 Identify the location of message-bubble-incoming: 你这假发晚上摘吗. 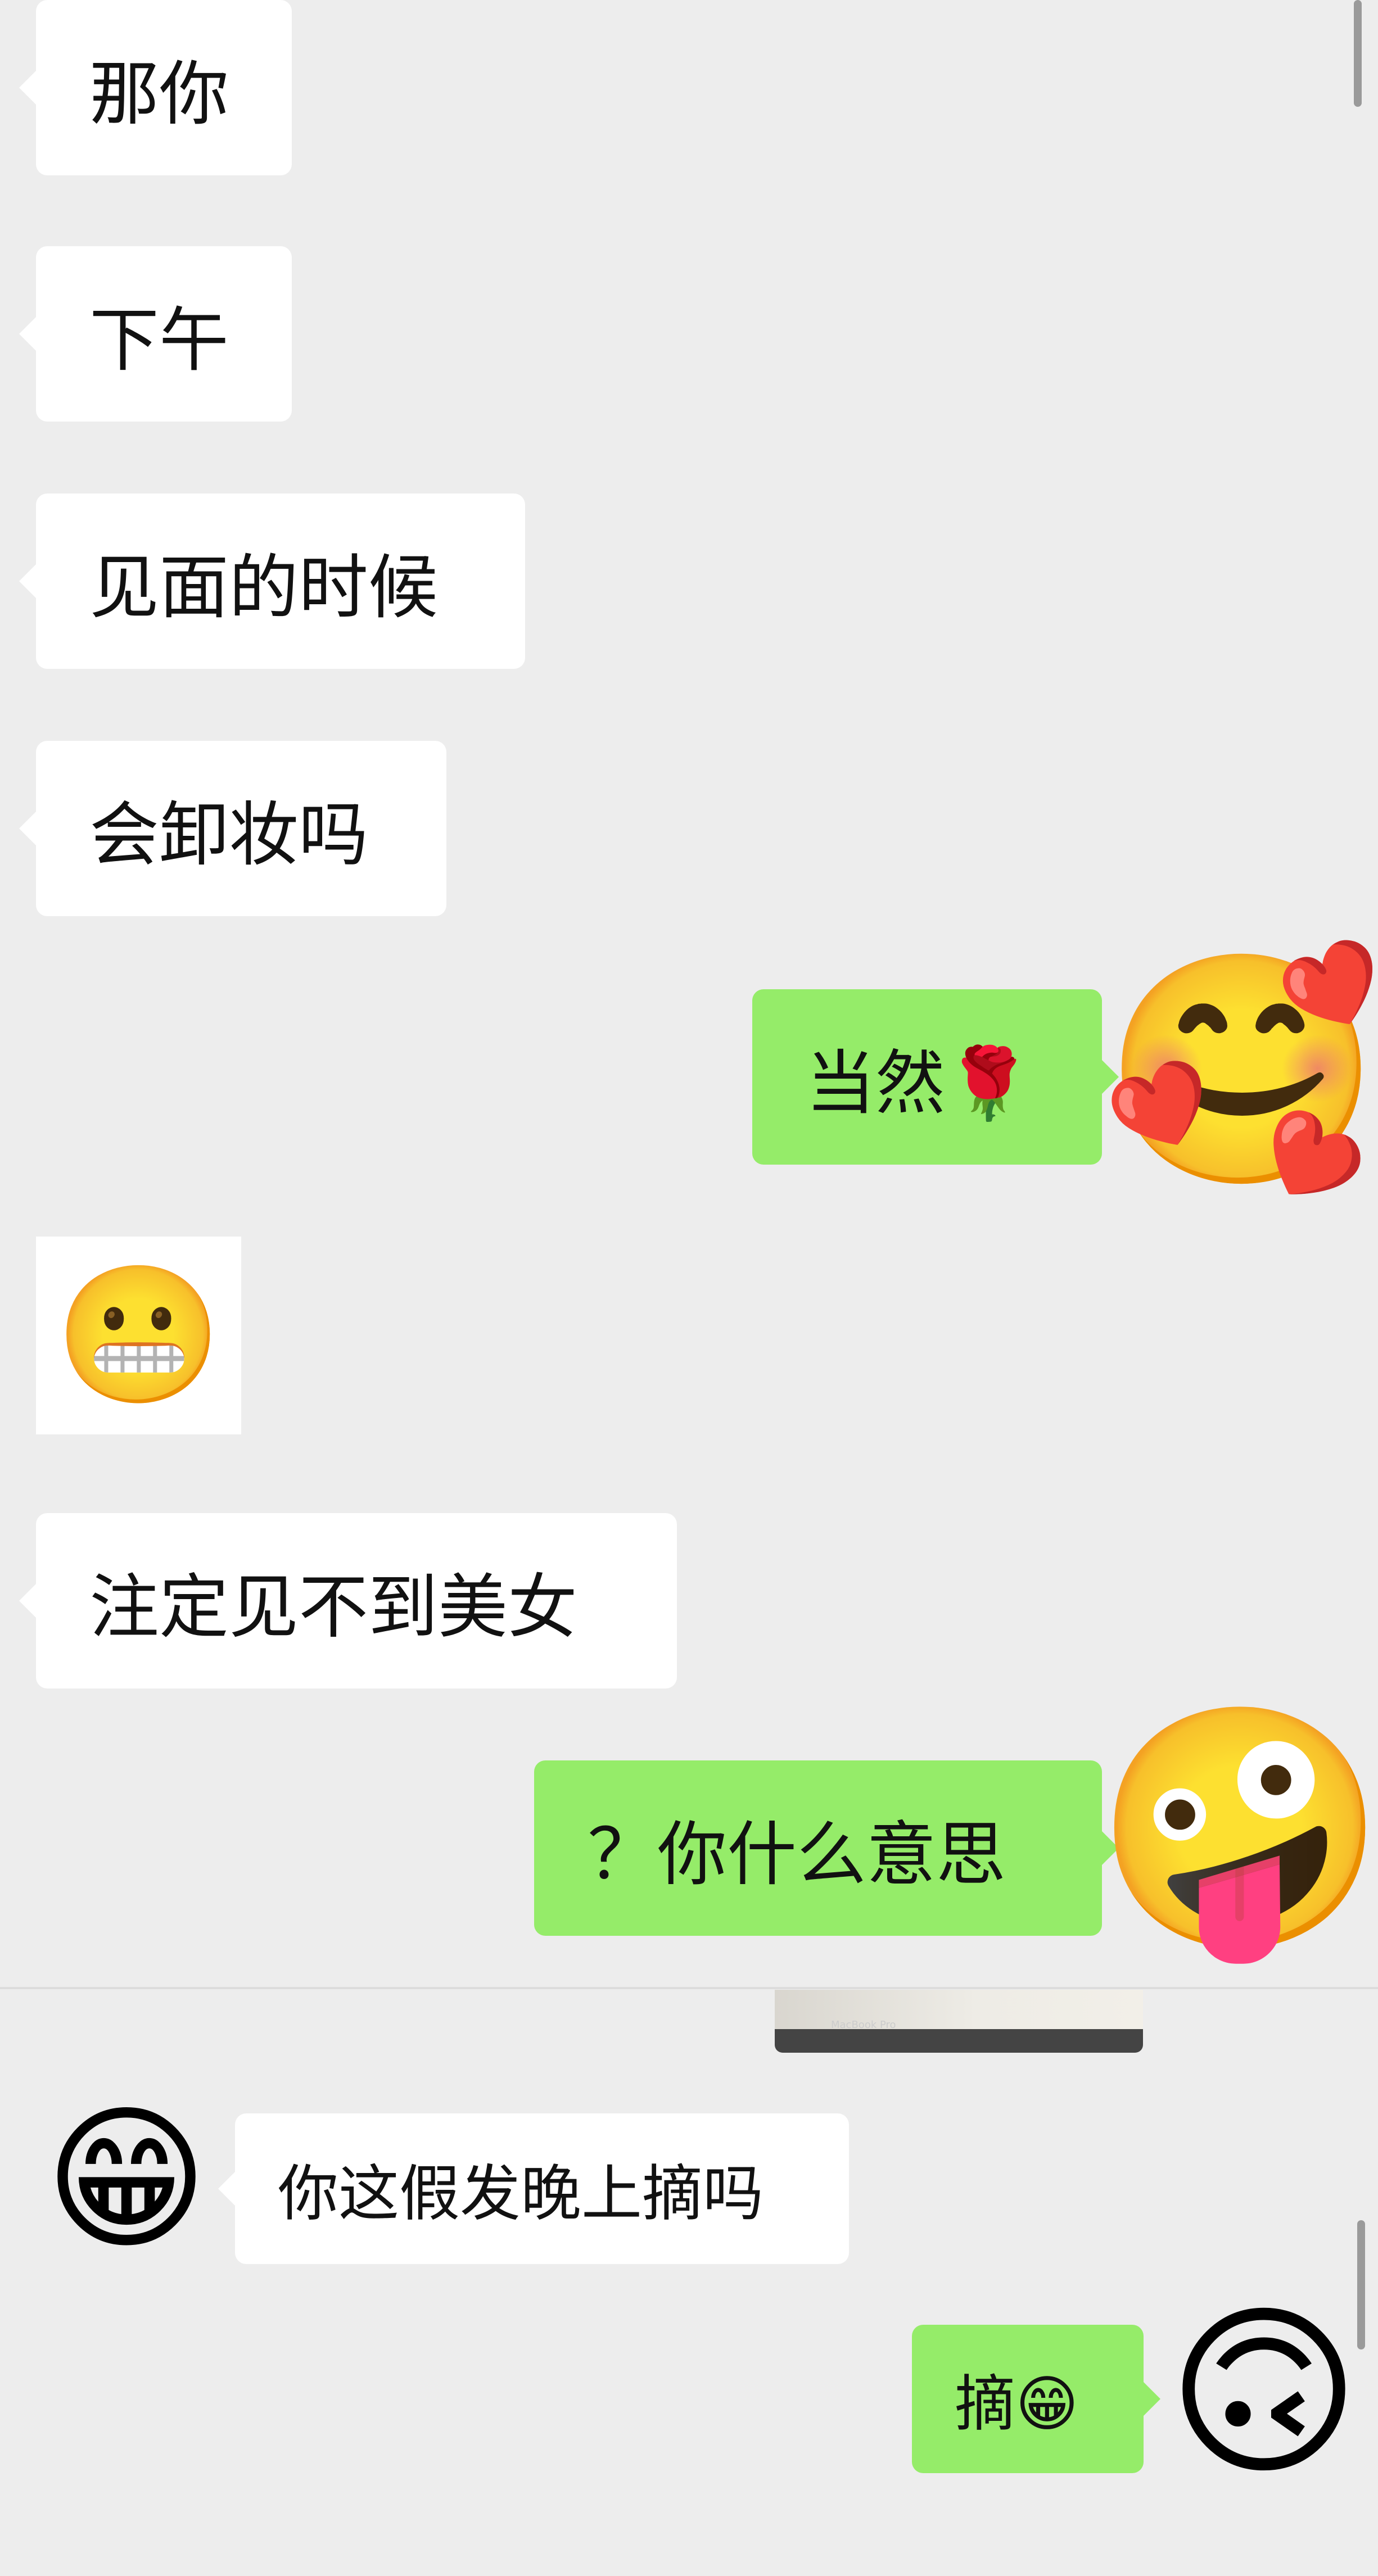
(534, 2188).